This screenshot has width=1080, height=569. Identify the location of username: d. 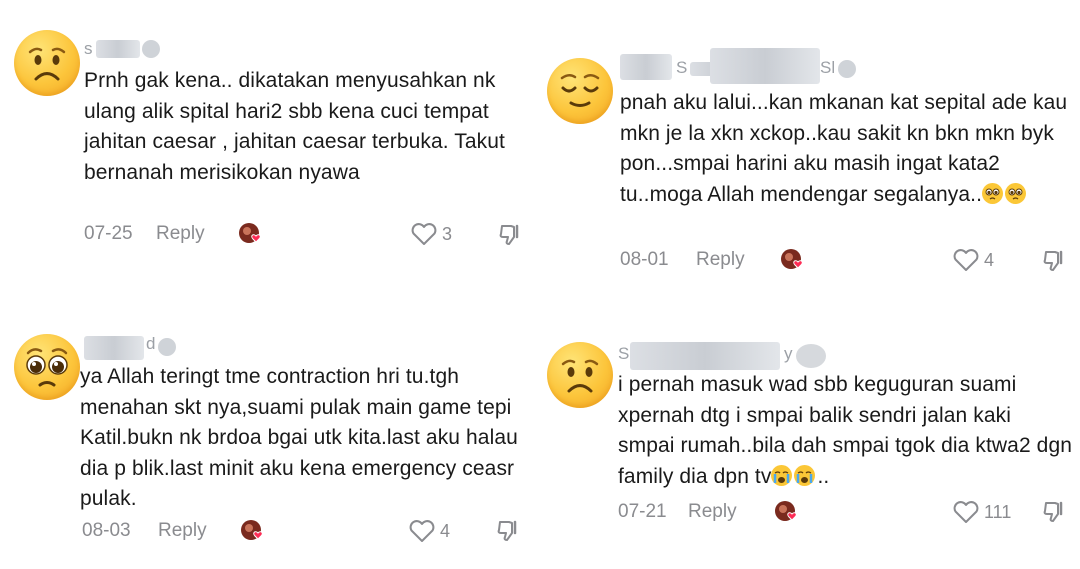
(134, 347).